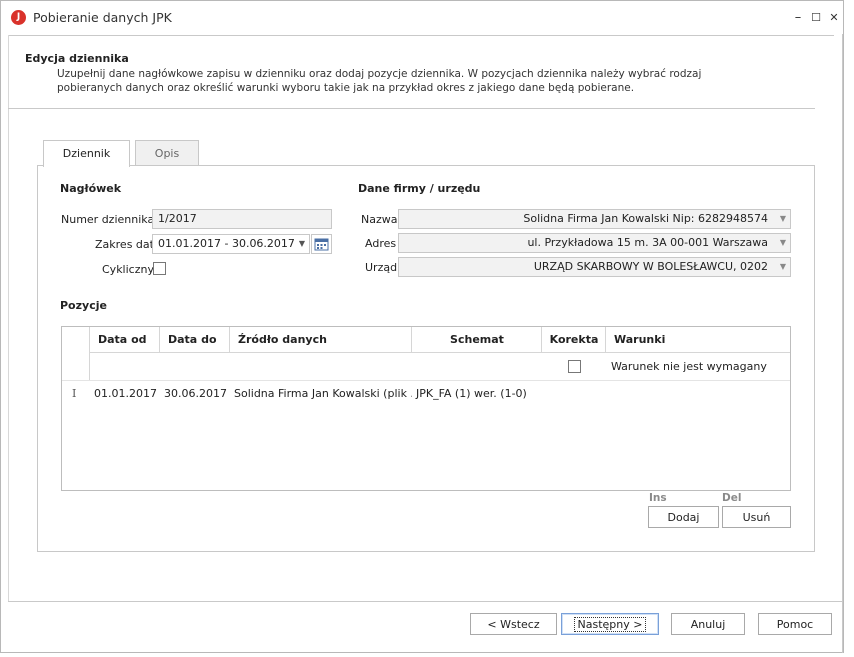  I want to click on urzad-value: URZĄD SKARBOWY W BOLESŁAWCU, 0202, so click(650, 266).